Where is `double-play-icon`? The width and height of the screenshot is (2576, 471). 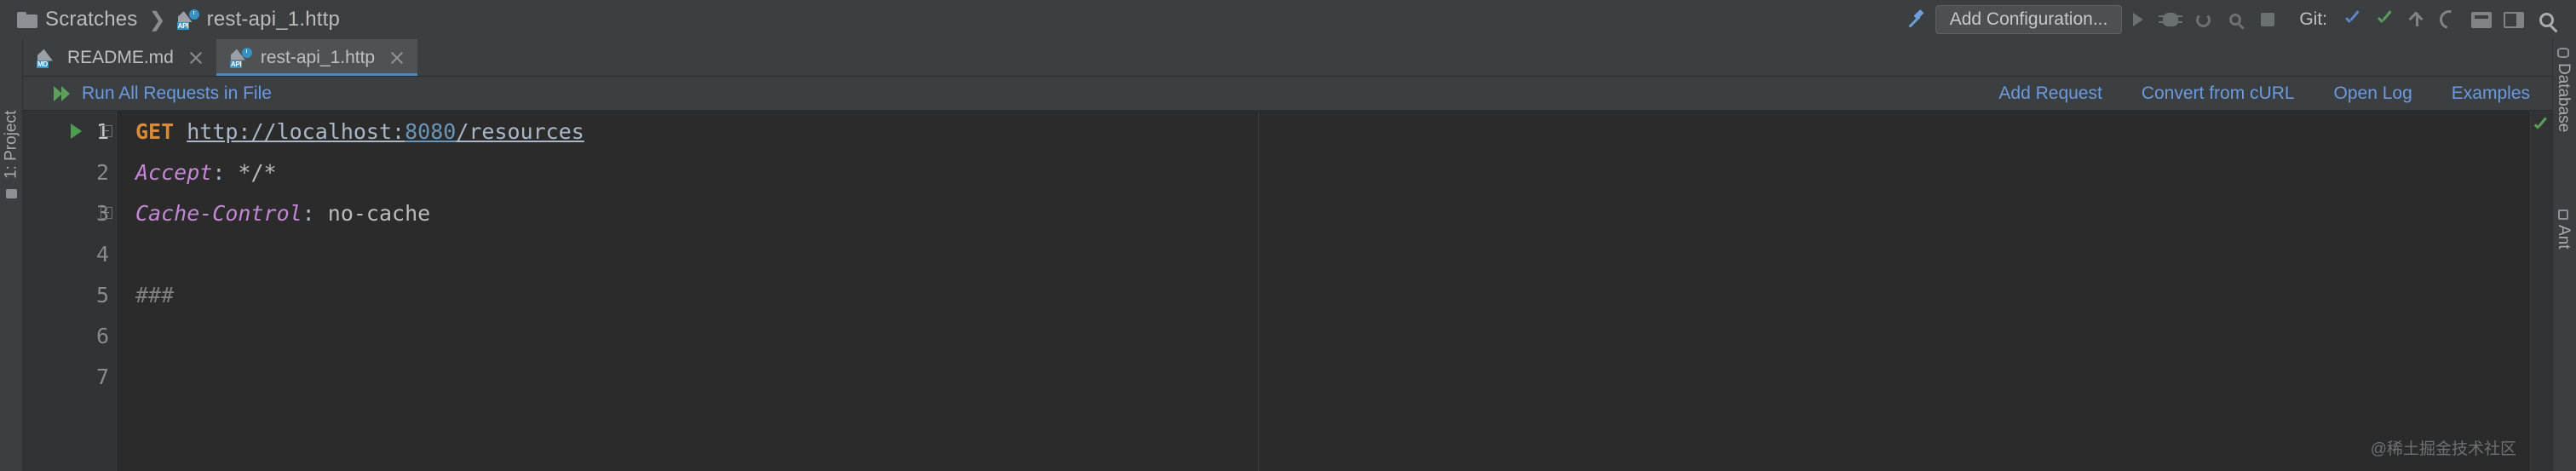
double-play-icon is located at coordinates (63, 93).